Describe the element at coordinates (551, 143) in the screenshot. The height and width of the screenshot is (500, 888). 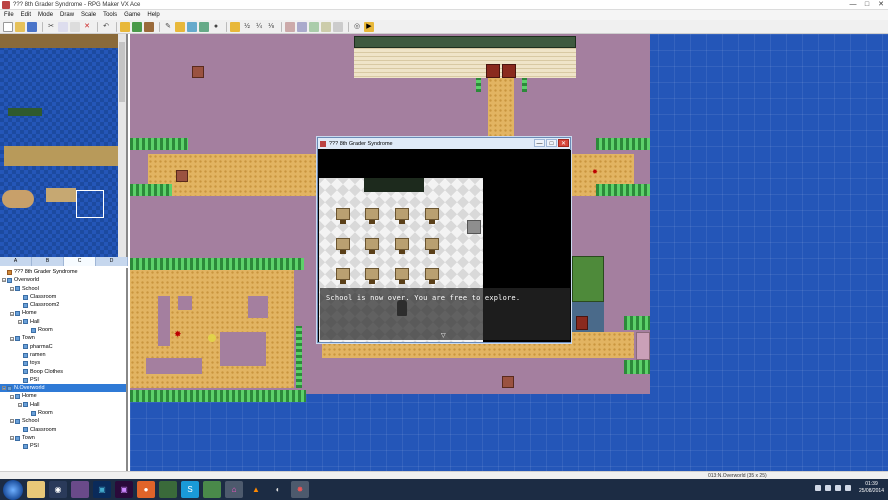
I see `playtest-maximize-button: □` at that location.